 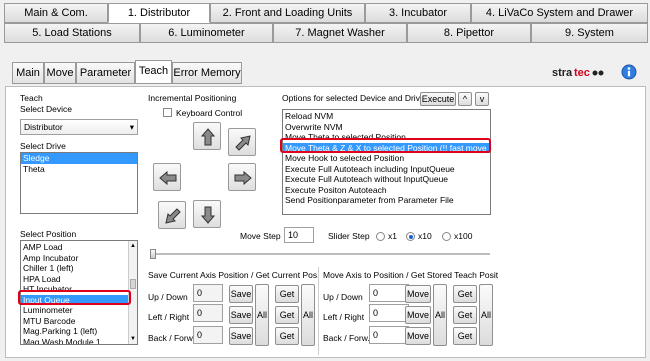 I want to click on arrow-down-left-button, so click(x=172, y=215).